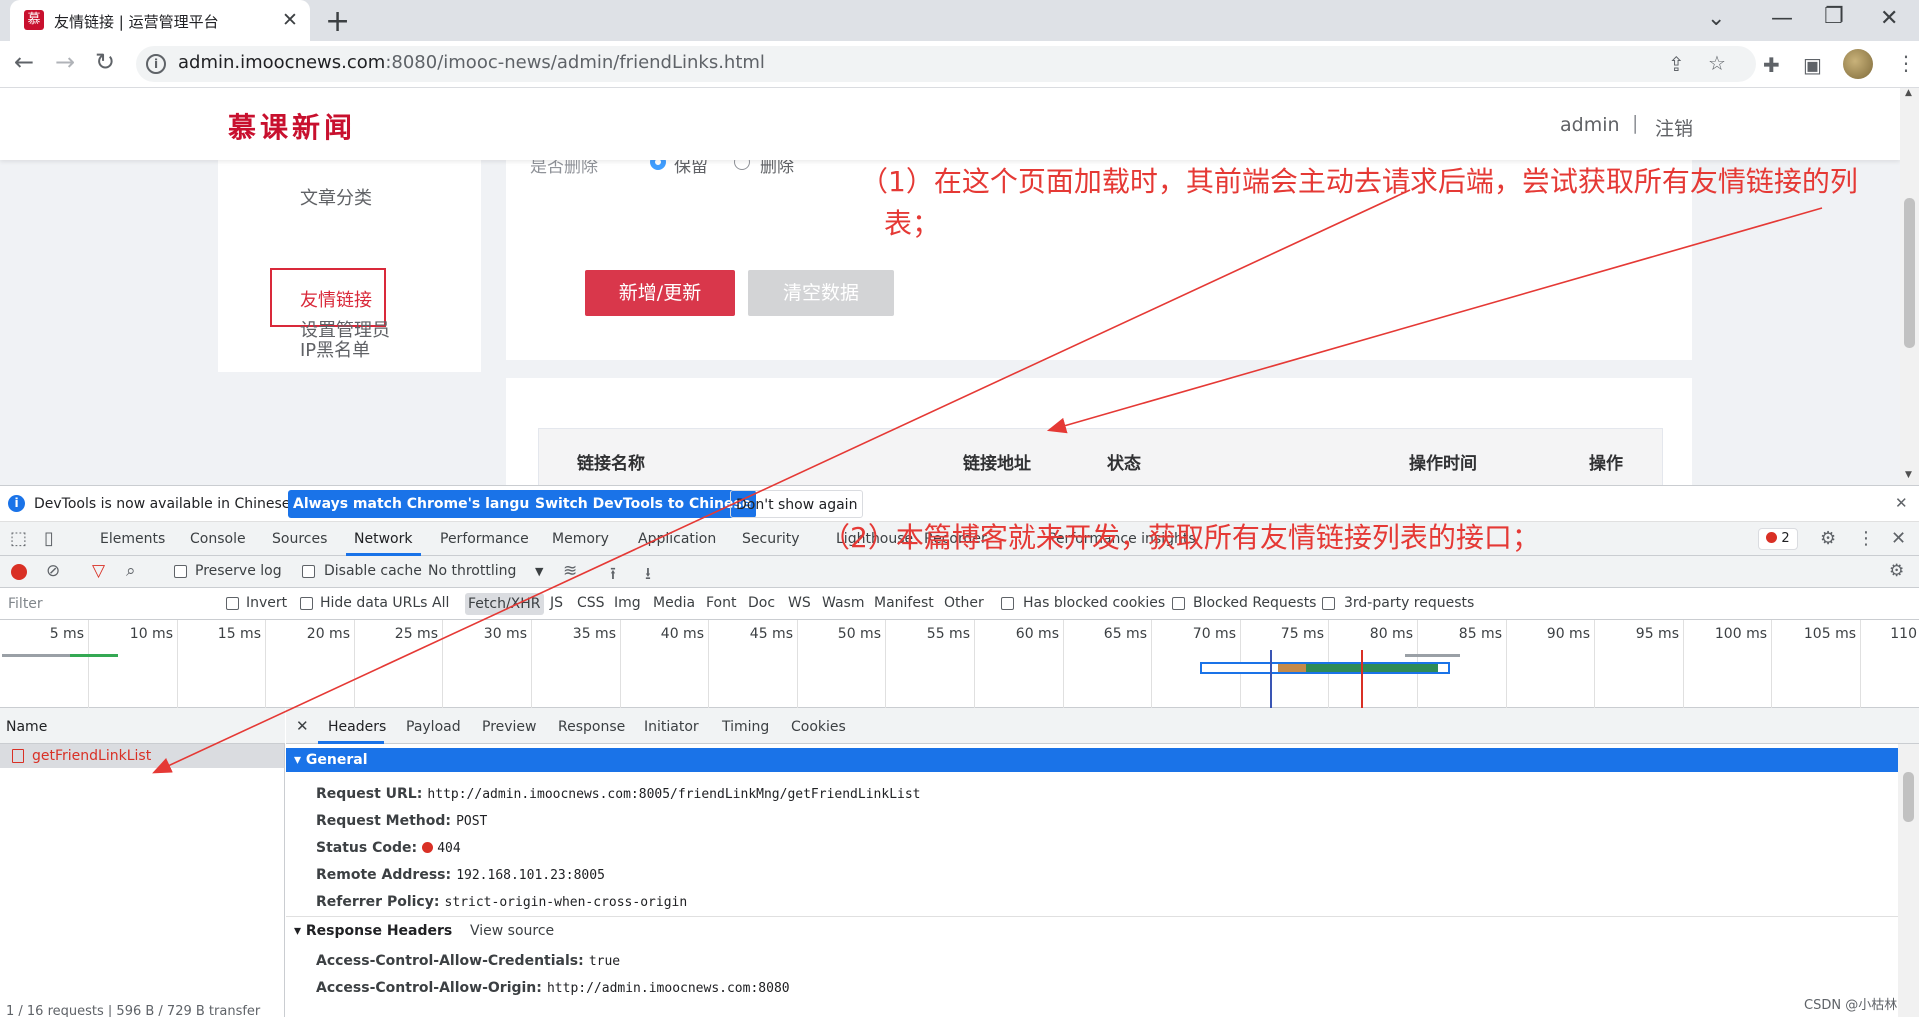  What do you see at coordinates (708, 664) in the screenshot?
I see `timeline-gridline` at bounding box center [708, 664].